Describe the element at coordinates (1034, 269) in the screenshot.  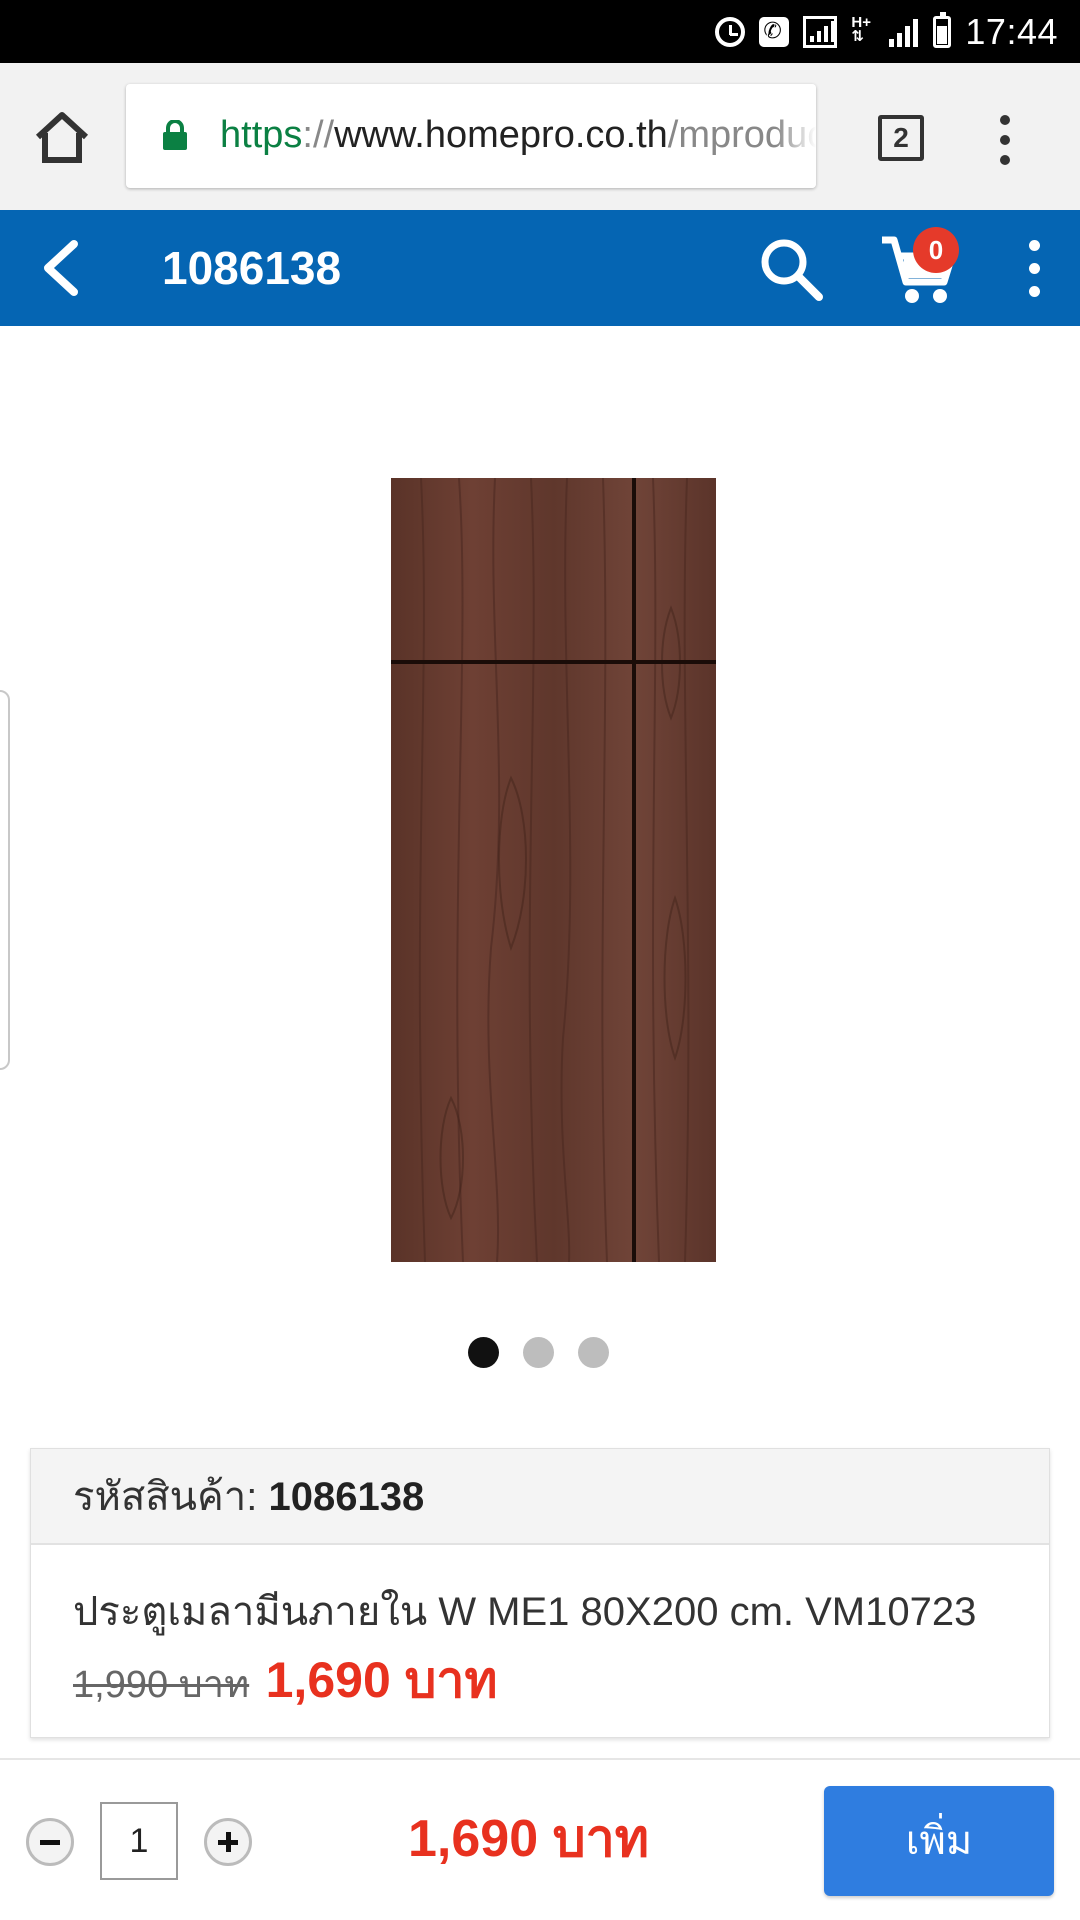
I see `more-options-icon` at that location.